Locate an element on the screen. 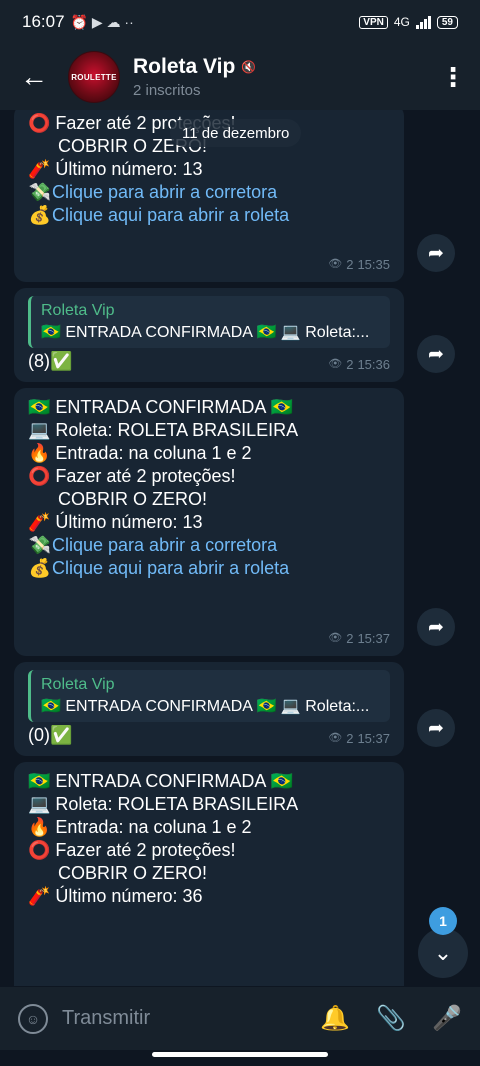 Image resolution: width=480 pixels, height=1066 pixels. more-options-icon: ⋮ is located at coordinates (453, 77).